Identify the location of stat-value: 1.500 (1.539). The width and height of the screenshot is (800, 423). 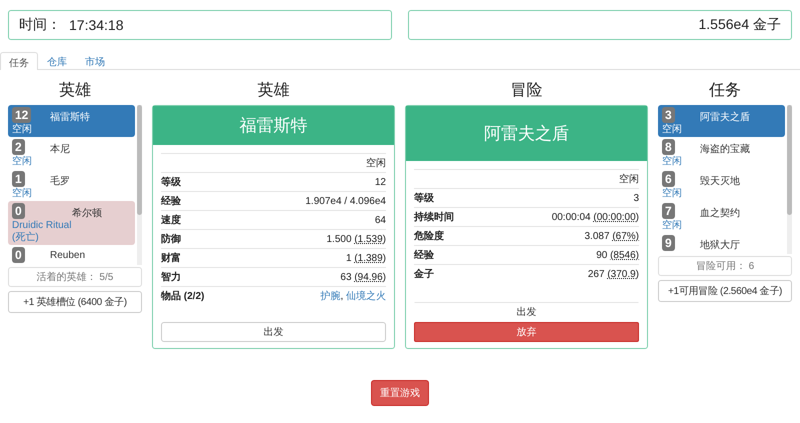
(356, 239).